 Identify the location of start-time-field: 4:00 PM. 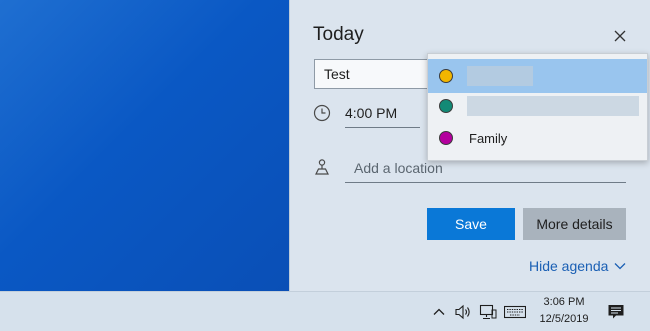
(382, 114).